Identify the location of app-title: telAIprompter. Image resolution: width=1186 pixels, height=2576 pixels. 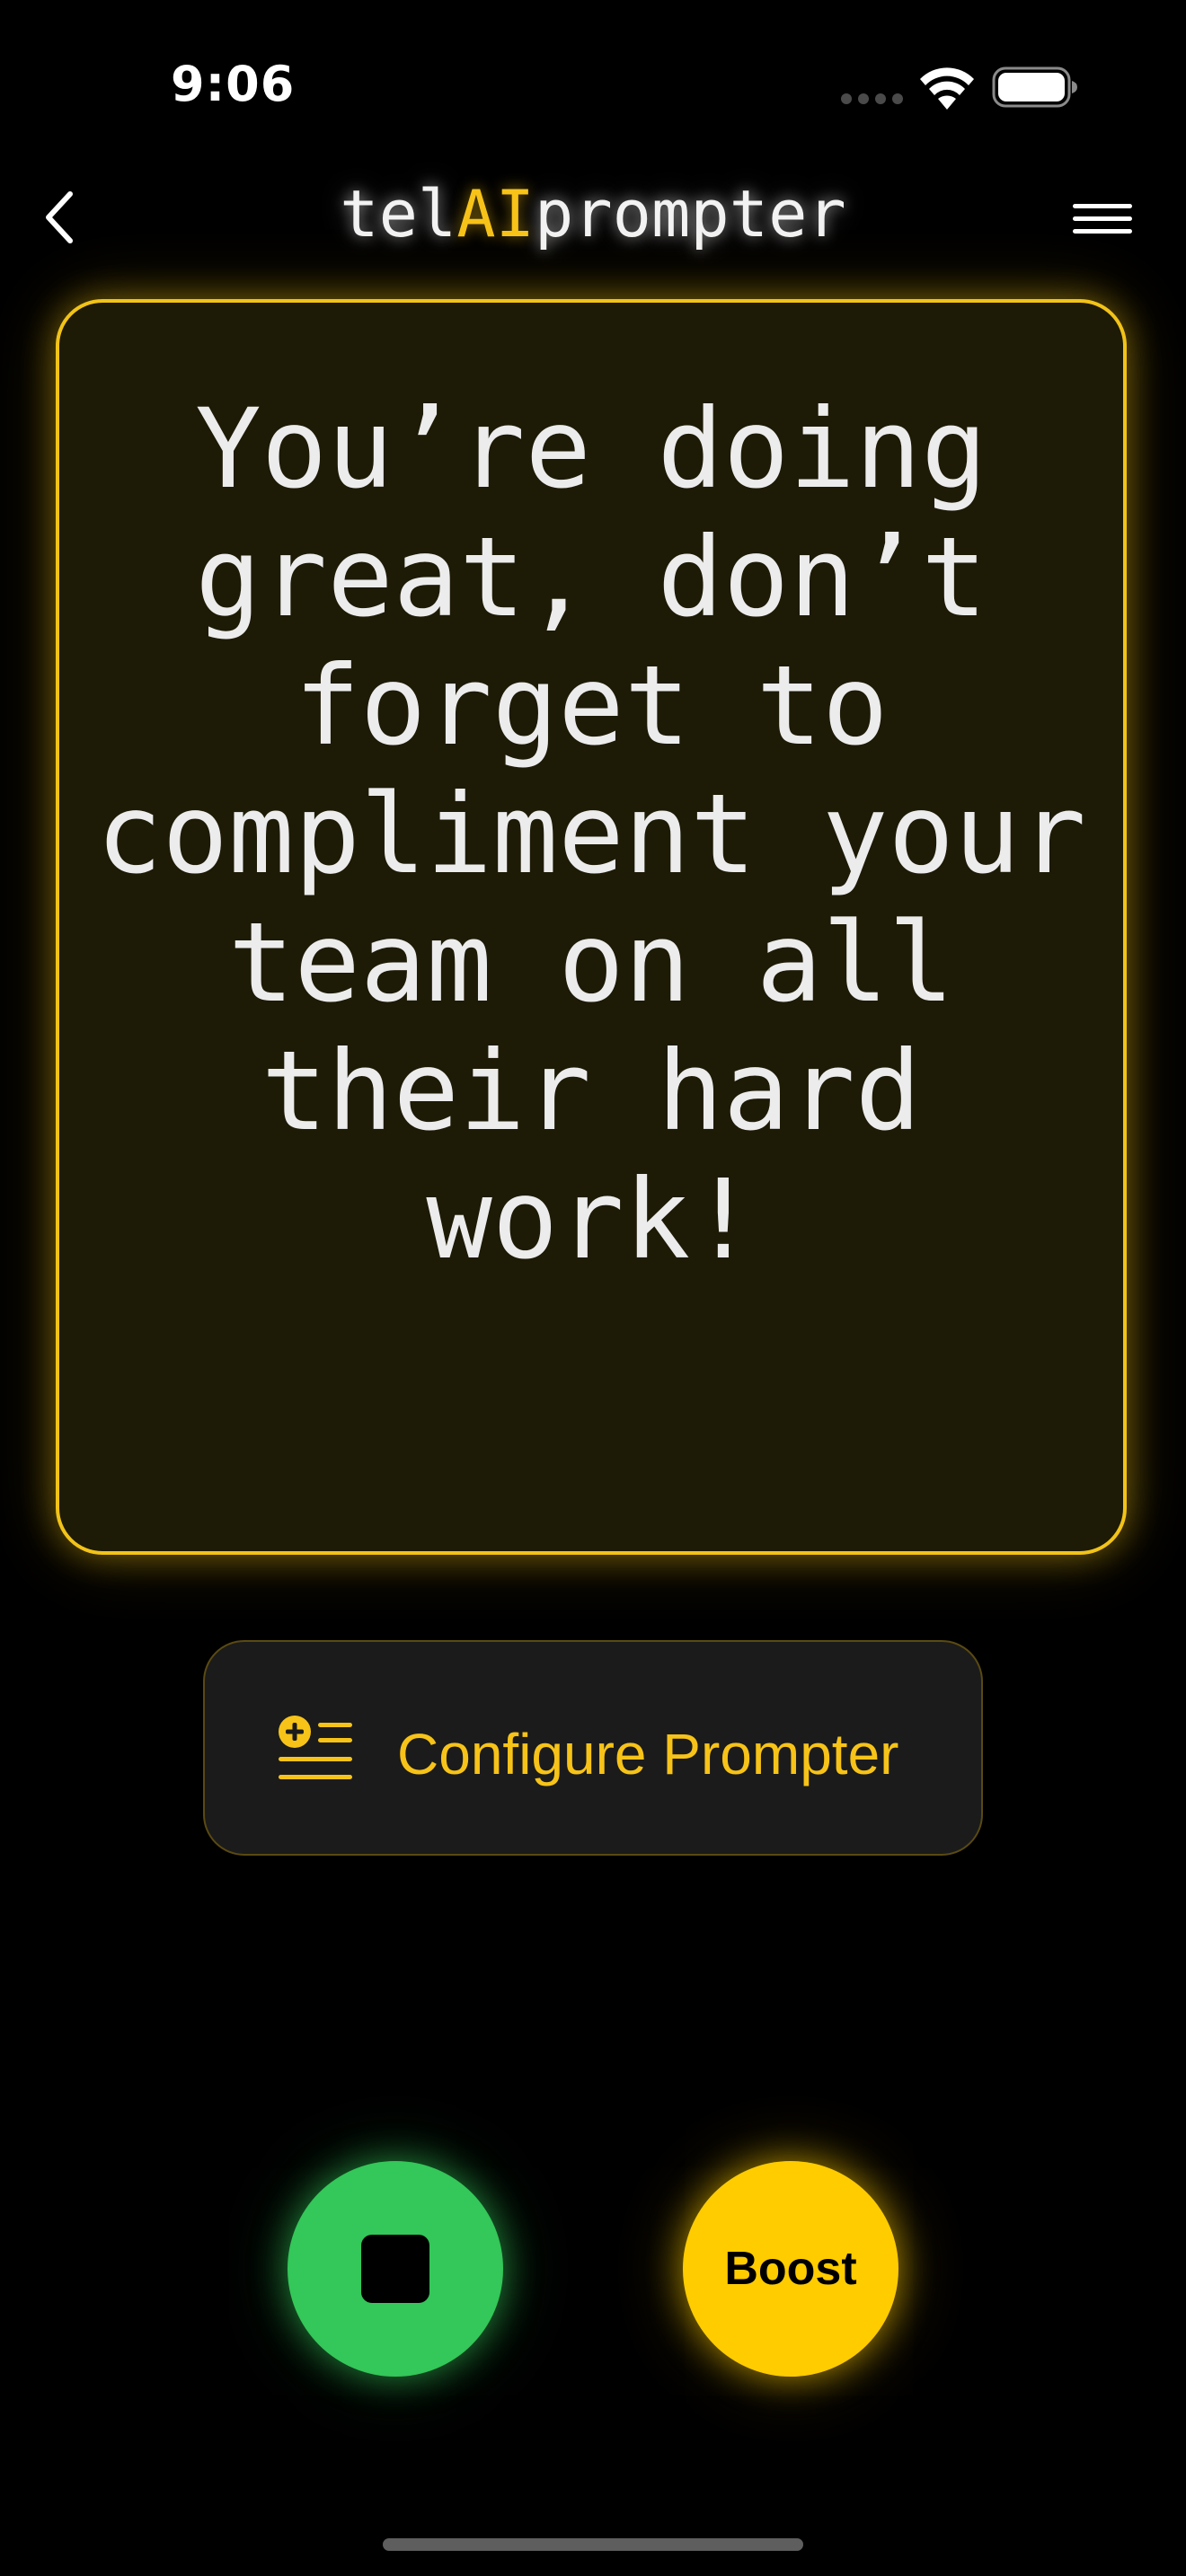
(593, 213).